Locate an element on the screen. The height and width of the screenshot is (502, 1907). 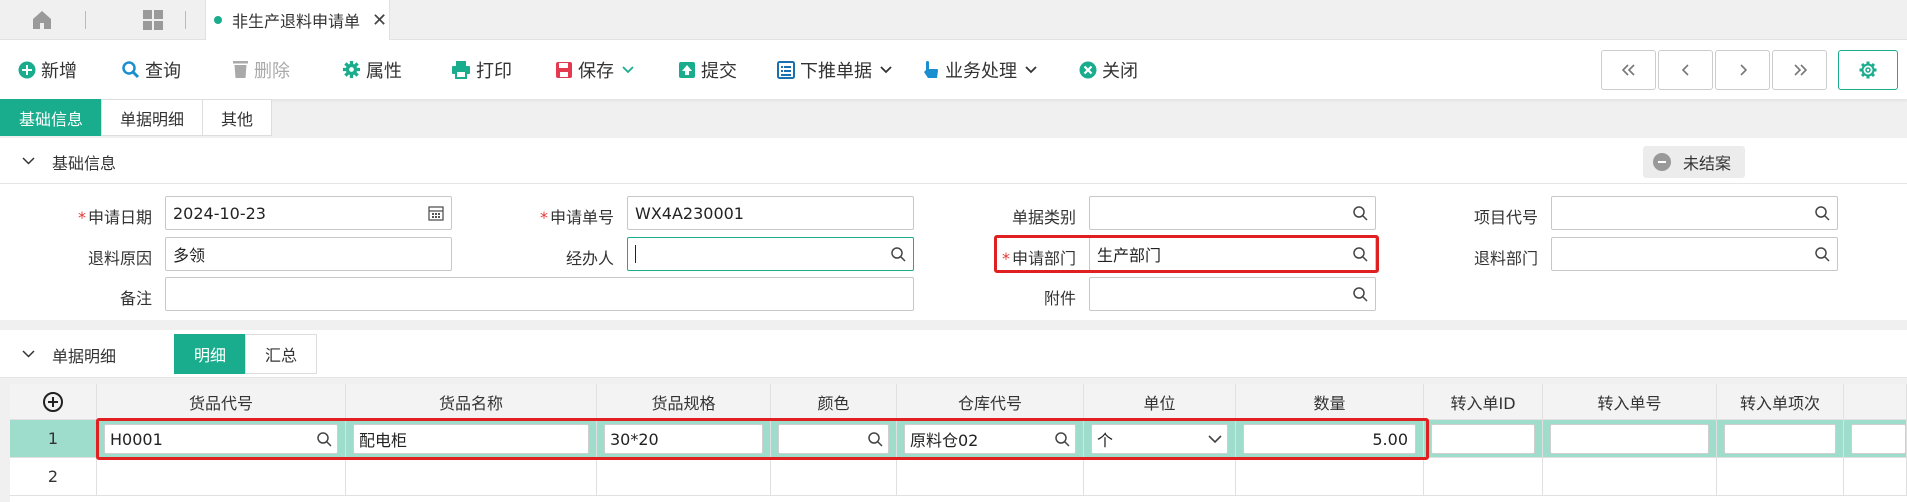
source-item-cell is located at coordinates (1780, 439).